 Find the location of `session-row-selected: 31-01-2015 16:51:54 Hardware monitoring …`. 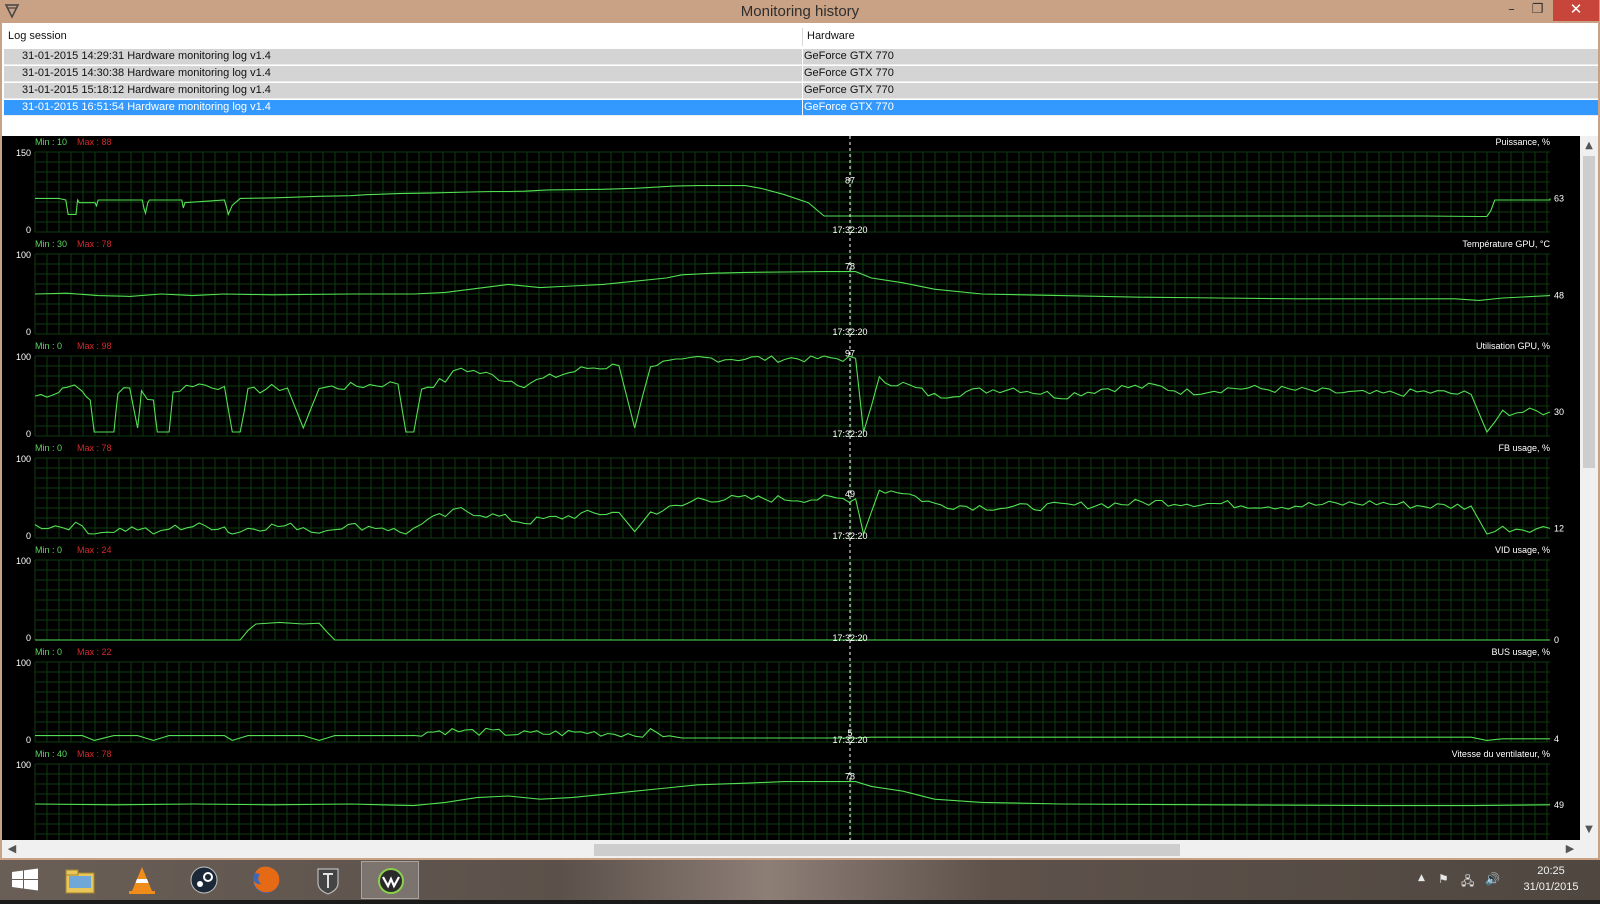

session-row-selected: 31-01-2015 16:51:54 Hardware monitoring … is located at coordinates (801, 108).